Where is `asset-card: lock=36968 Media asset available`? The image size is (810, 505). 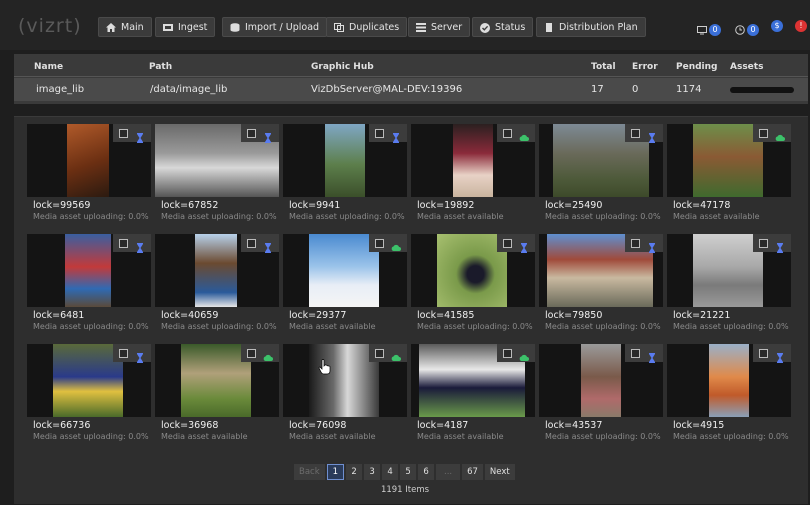
asset-card: lock=36968 Media asset available is located at coordinates (217, 394).